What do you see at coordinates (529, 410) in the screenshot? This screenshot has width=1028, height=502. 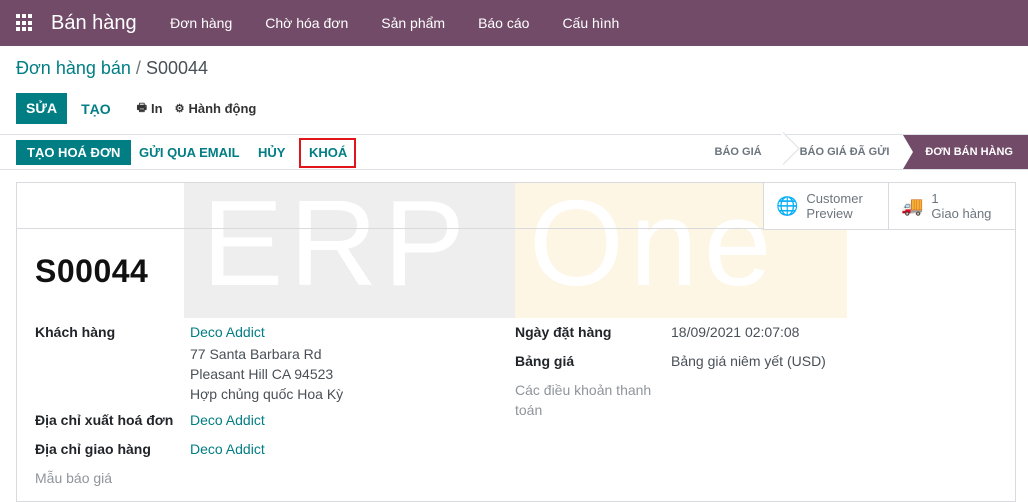 I see `payment-terms-label-line2: toán` at bounding box center [529, 410].